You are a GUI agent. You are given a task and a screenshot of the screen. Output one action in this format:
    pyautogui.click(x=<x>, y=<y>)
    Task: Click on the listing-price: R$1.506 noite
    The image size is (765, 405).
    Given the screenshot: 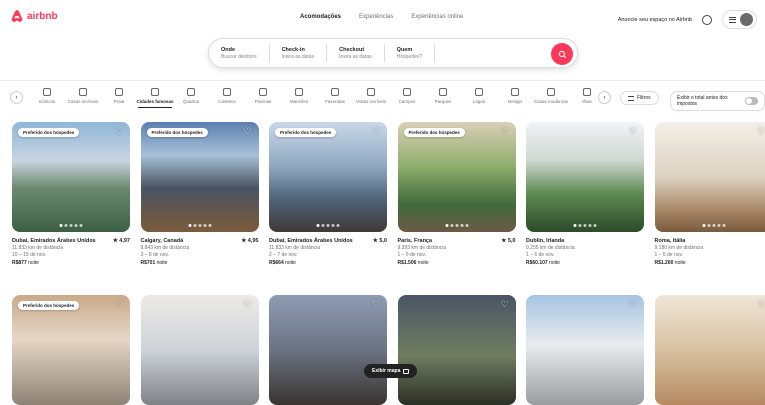 What is the action you would take?
    pyautogui.click(x=457, y=263)
    